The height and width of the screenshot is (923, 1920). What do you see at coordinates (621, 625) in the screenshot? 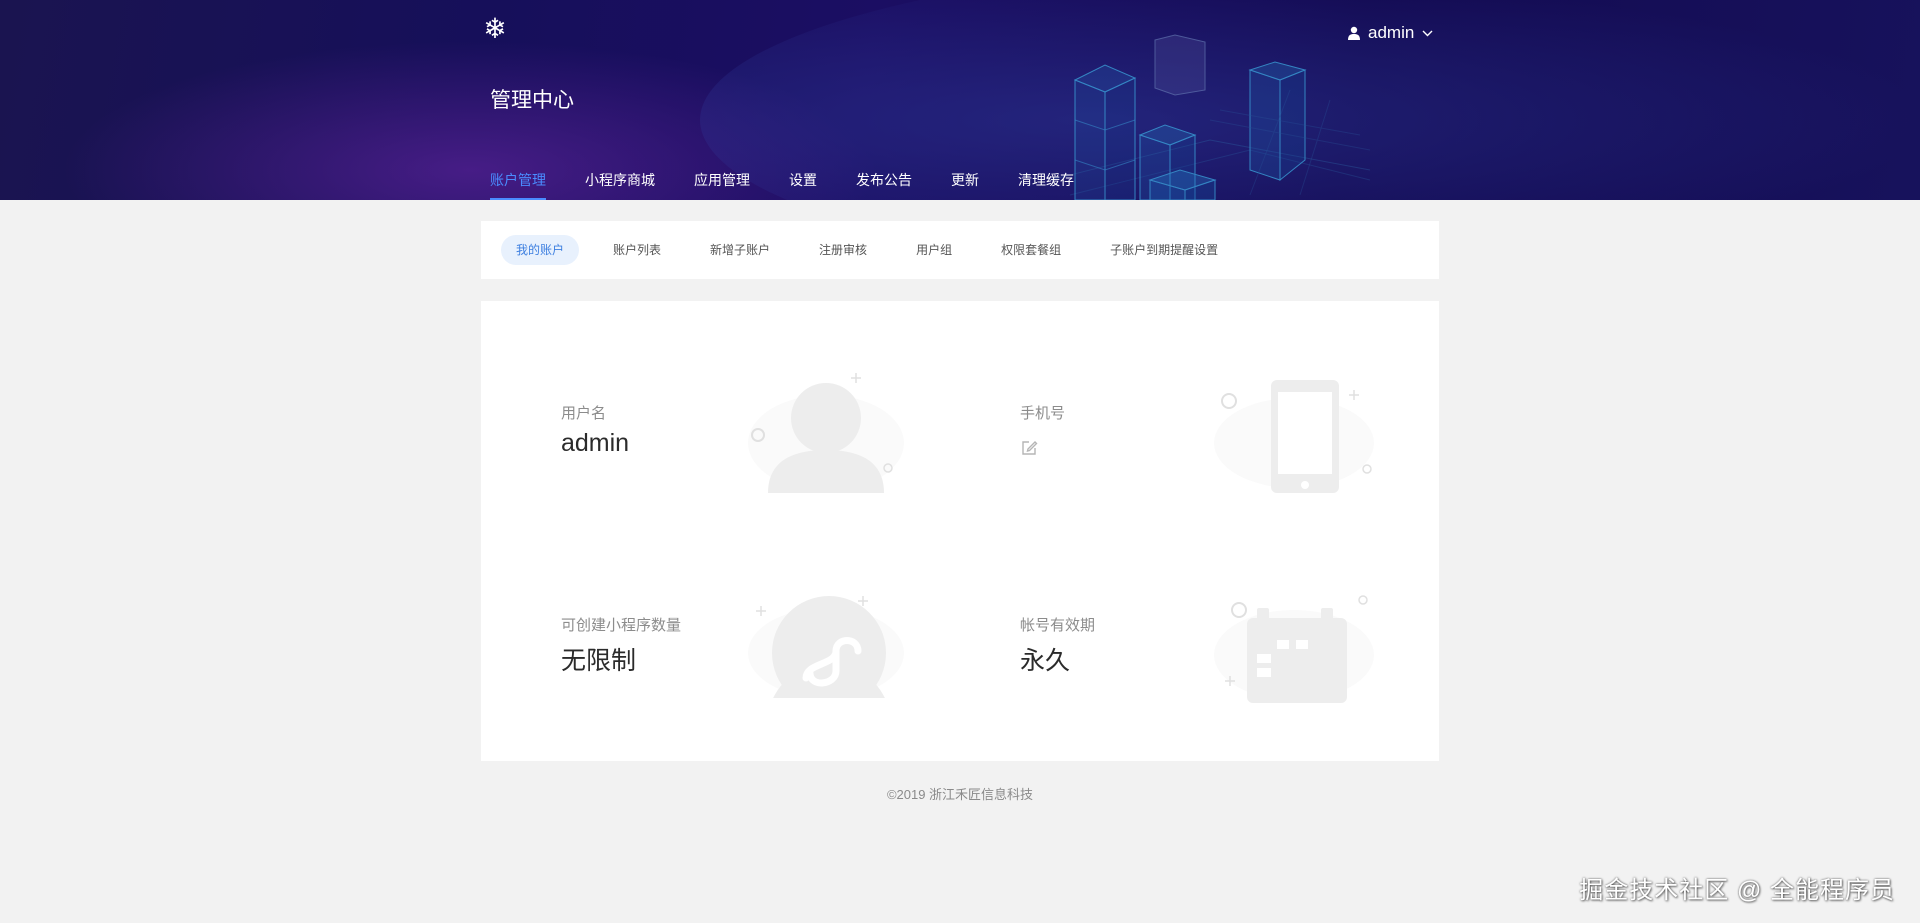
I see `app-quota-label: 可创建小程序数量` at bounding box center [621, 625].